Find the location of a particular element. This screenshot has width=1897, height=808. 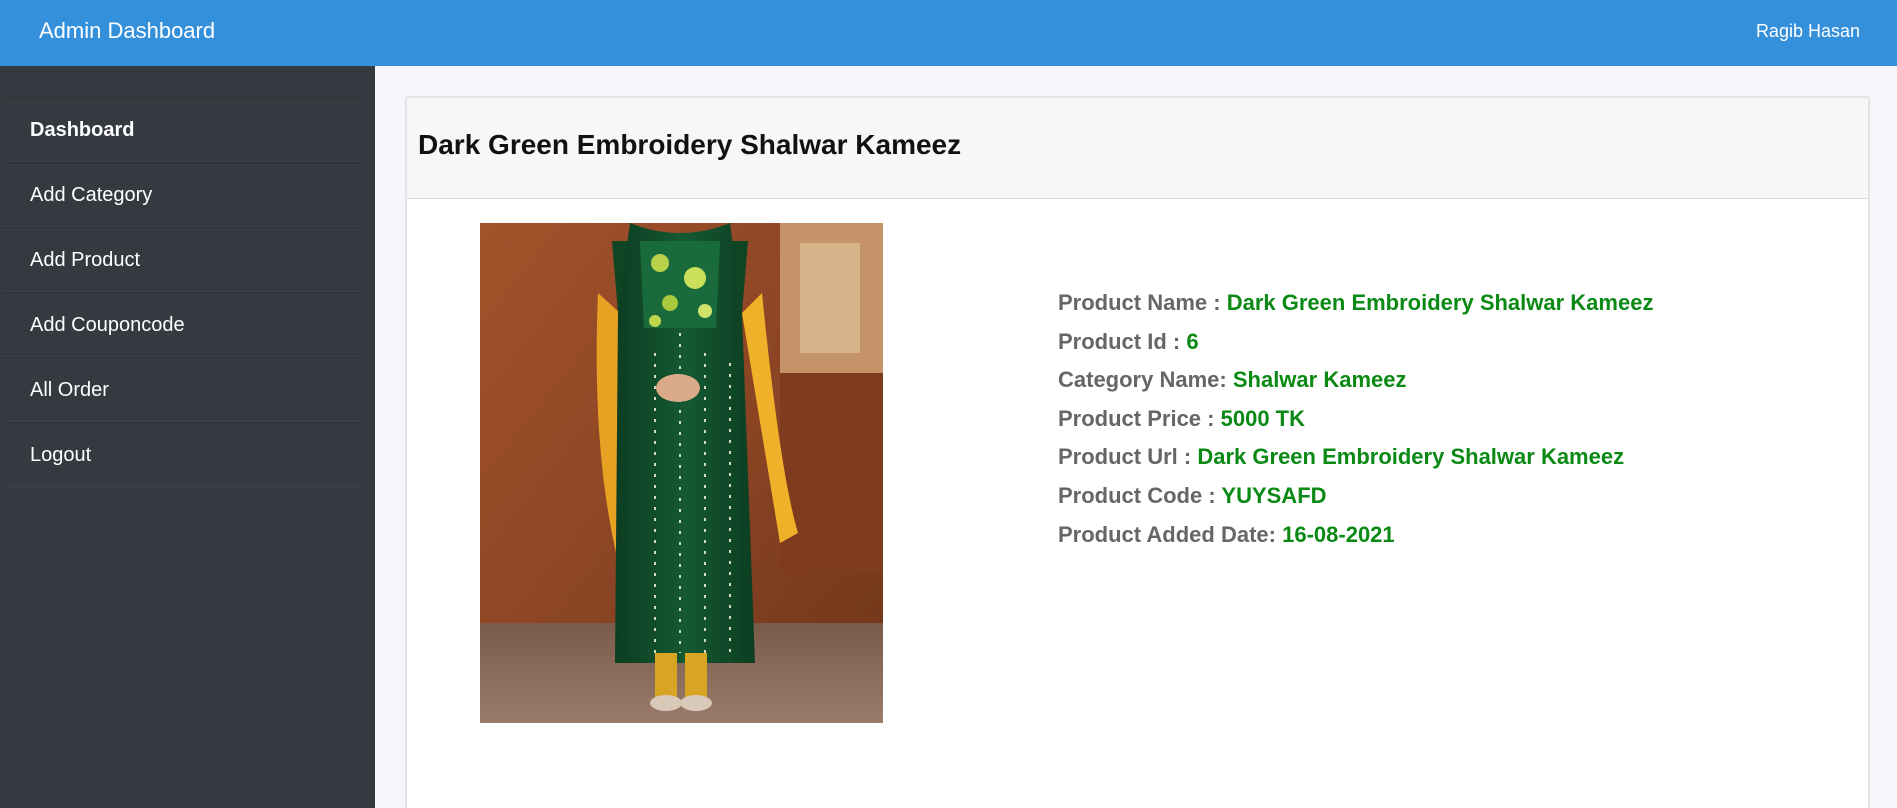

field-label: Product Url : is located at coordinates (1125, 457).